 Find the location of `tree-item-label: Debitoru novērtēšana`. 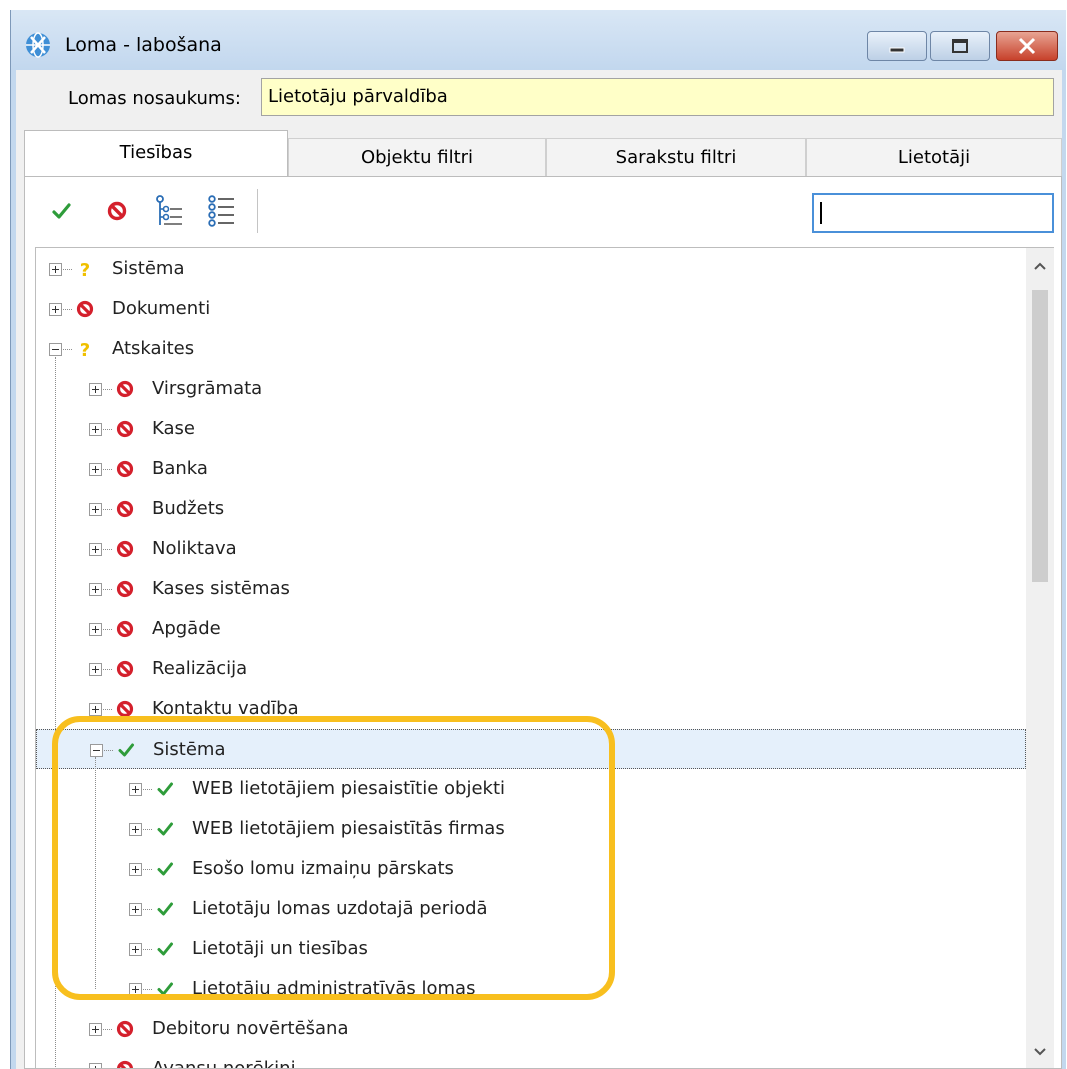

tree-item-label: Debitoru novērtēšana is located at coordinates (250, 1028).